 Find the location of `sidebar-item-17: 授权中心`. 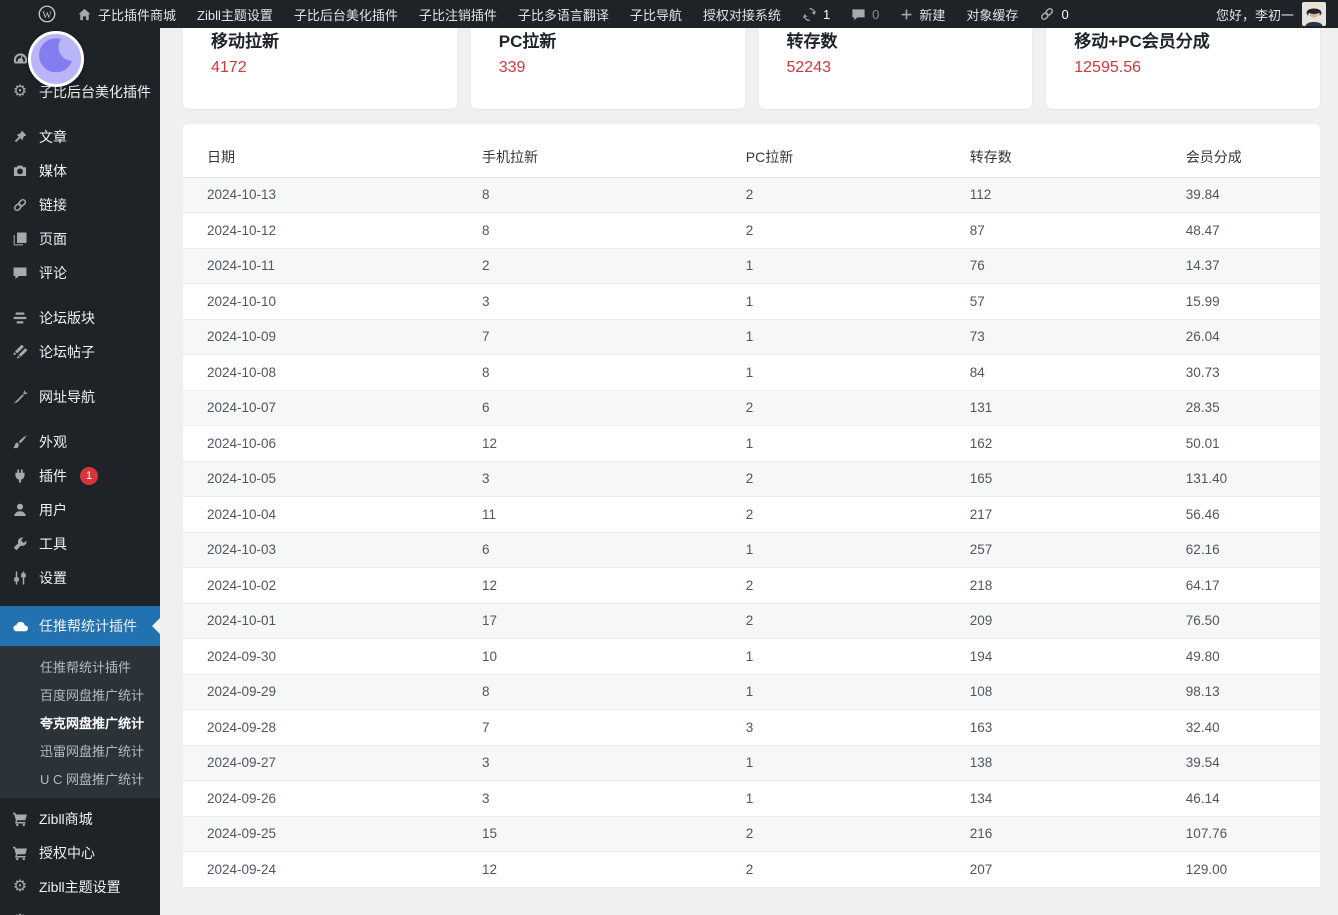

sidebar-item-17: 授权中心 is located at coordinates (80, 853).